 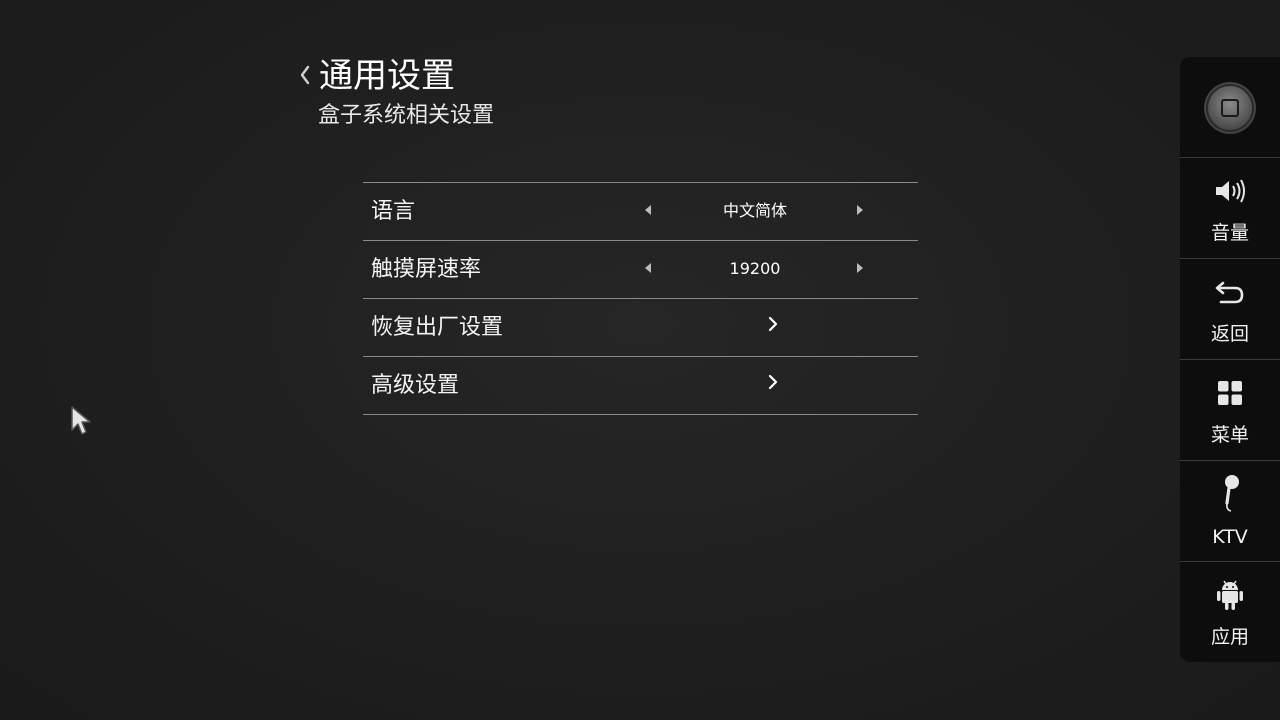 I want to click on mouse-cursor-icon, so click(x=81, y=420).